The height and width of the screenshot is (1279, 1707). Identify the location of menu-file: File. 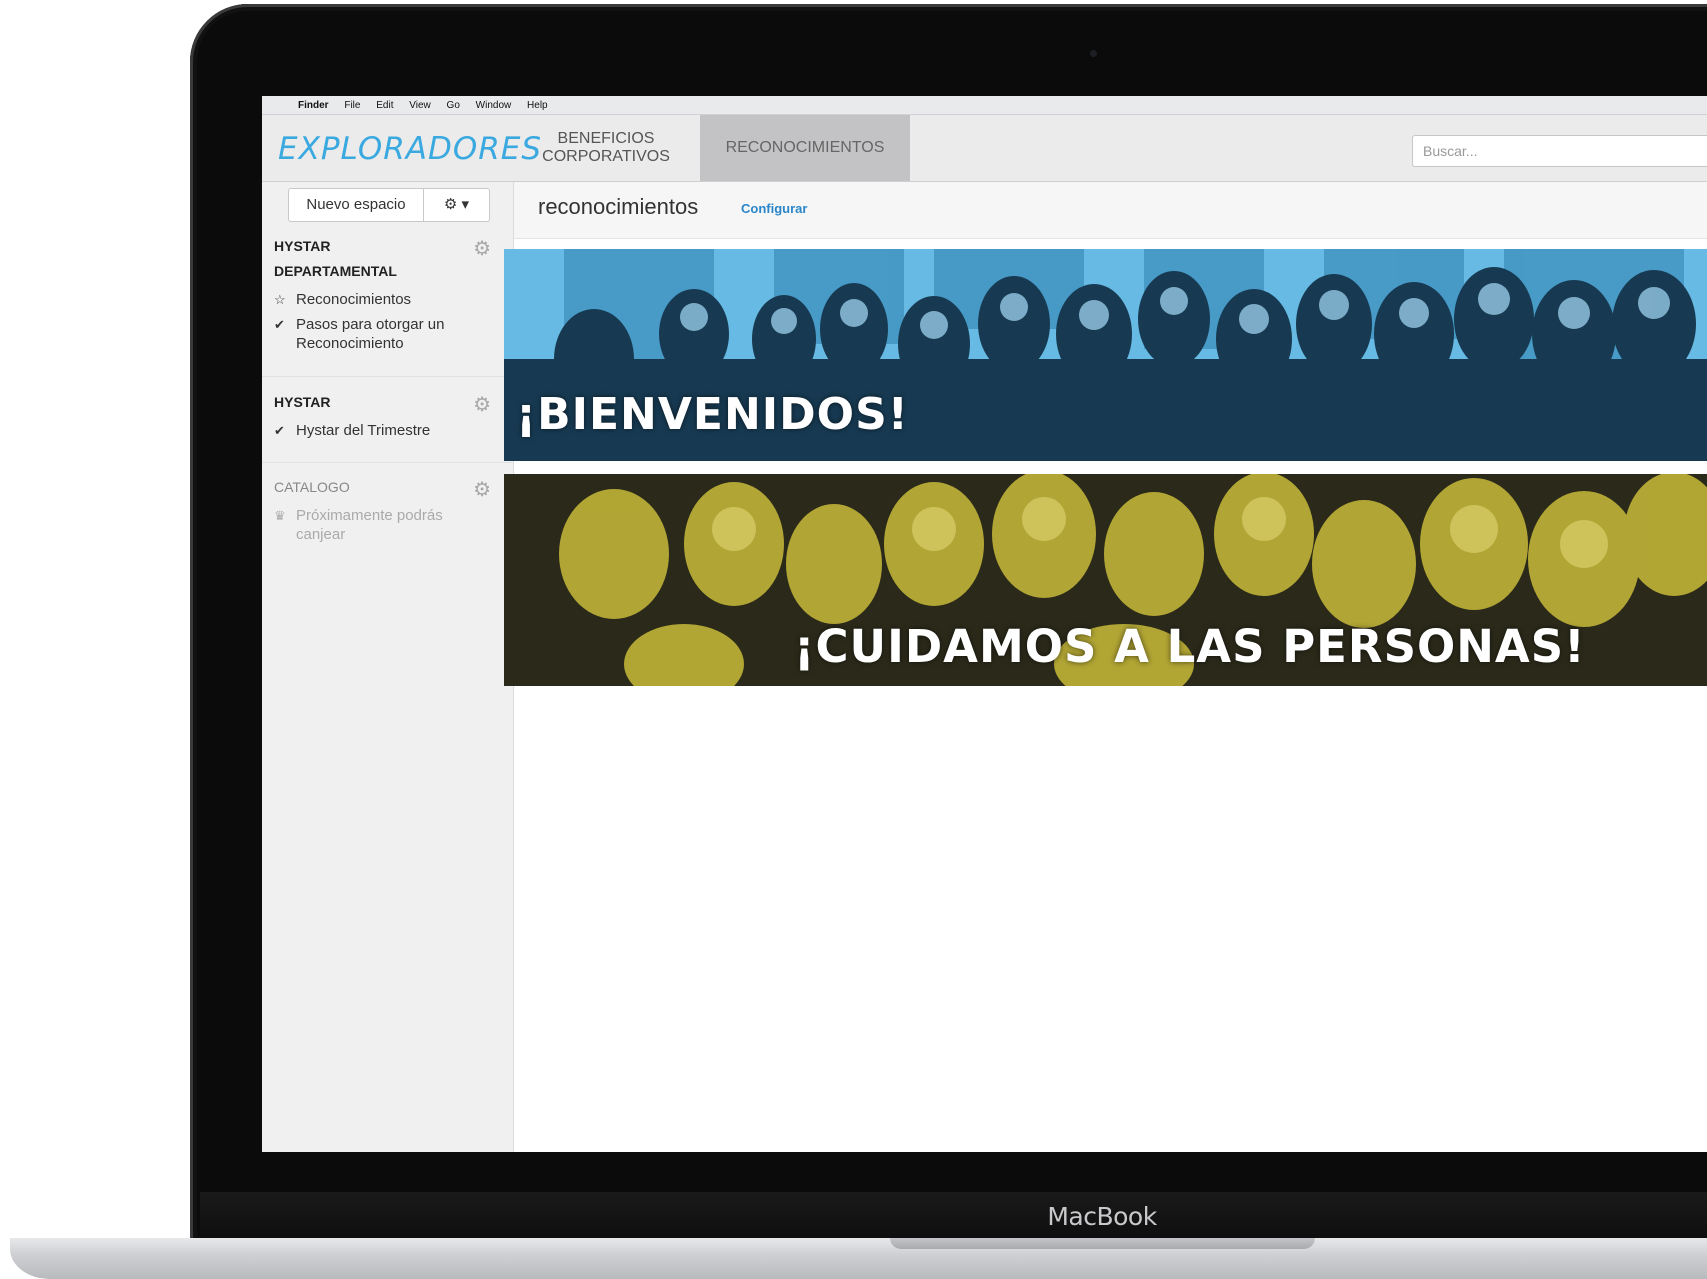
(352, 105).